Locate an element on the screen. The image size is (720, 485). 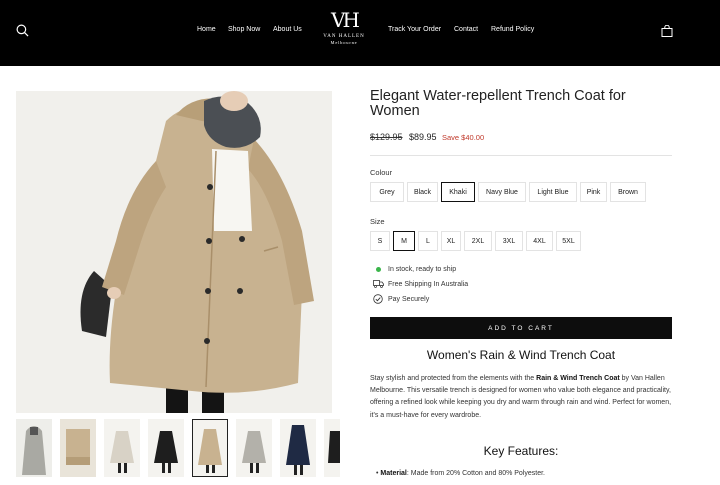
size-option-m: M is located at coordinates (404, 241).